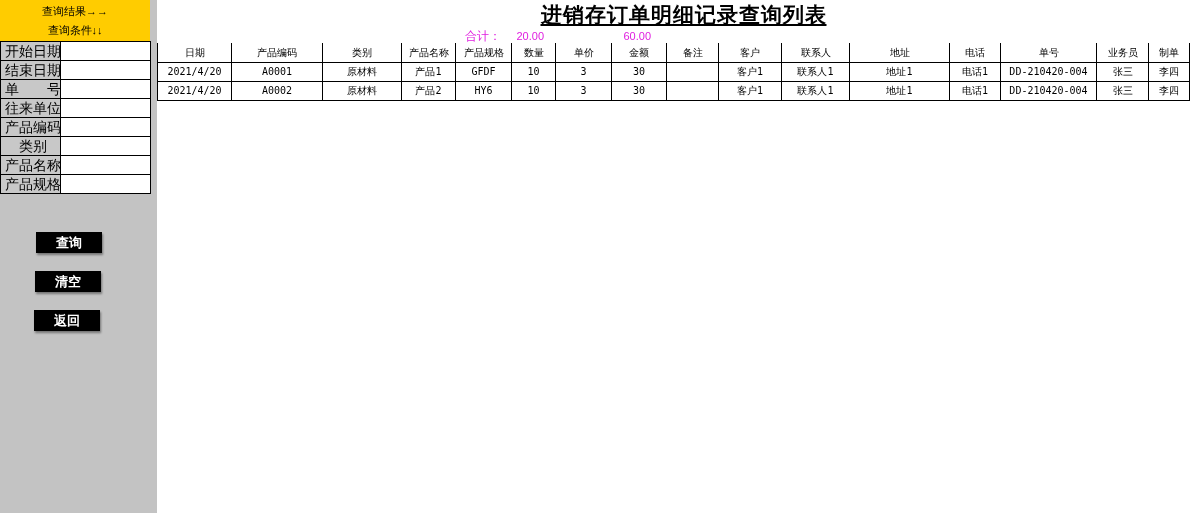  I want to click on totals-label: 合计：, so click(482, 36).